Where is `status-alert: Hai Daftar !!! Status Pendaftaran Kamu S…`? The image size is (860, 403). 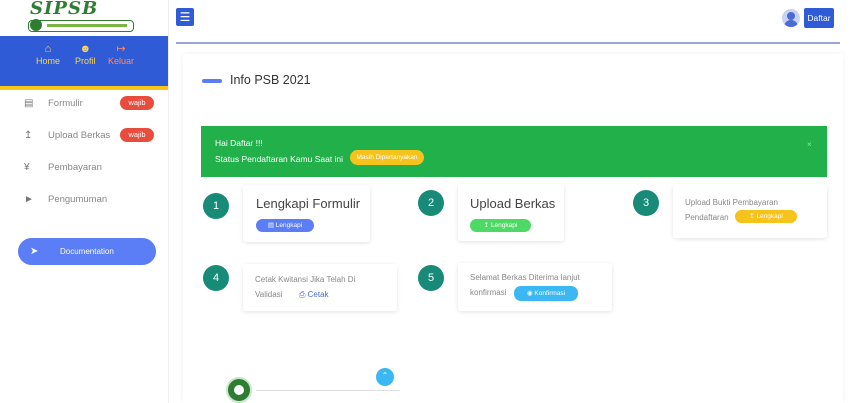 status-alert: Hai Daftar !!! Status Pendaftaran Kamu S… is located at coordinates (514, 151).